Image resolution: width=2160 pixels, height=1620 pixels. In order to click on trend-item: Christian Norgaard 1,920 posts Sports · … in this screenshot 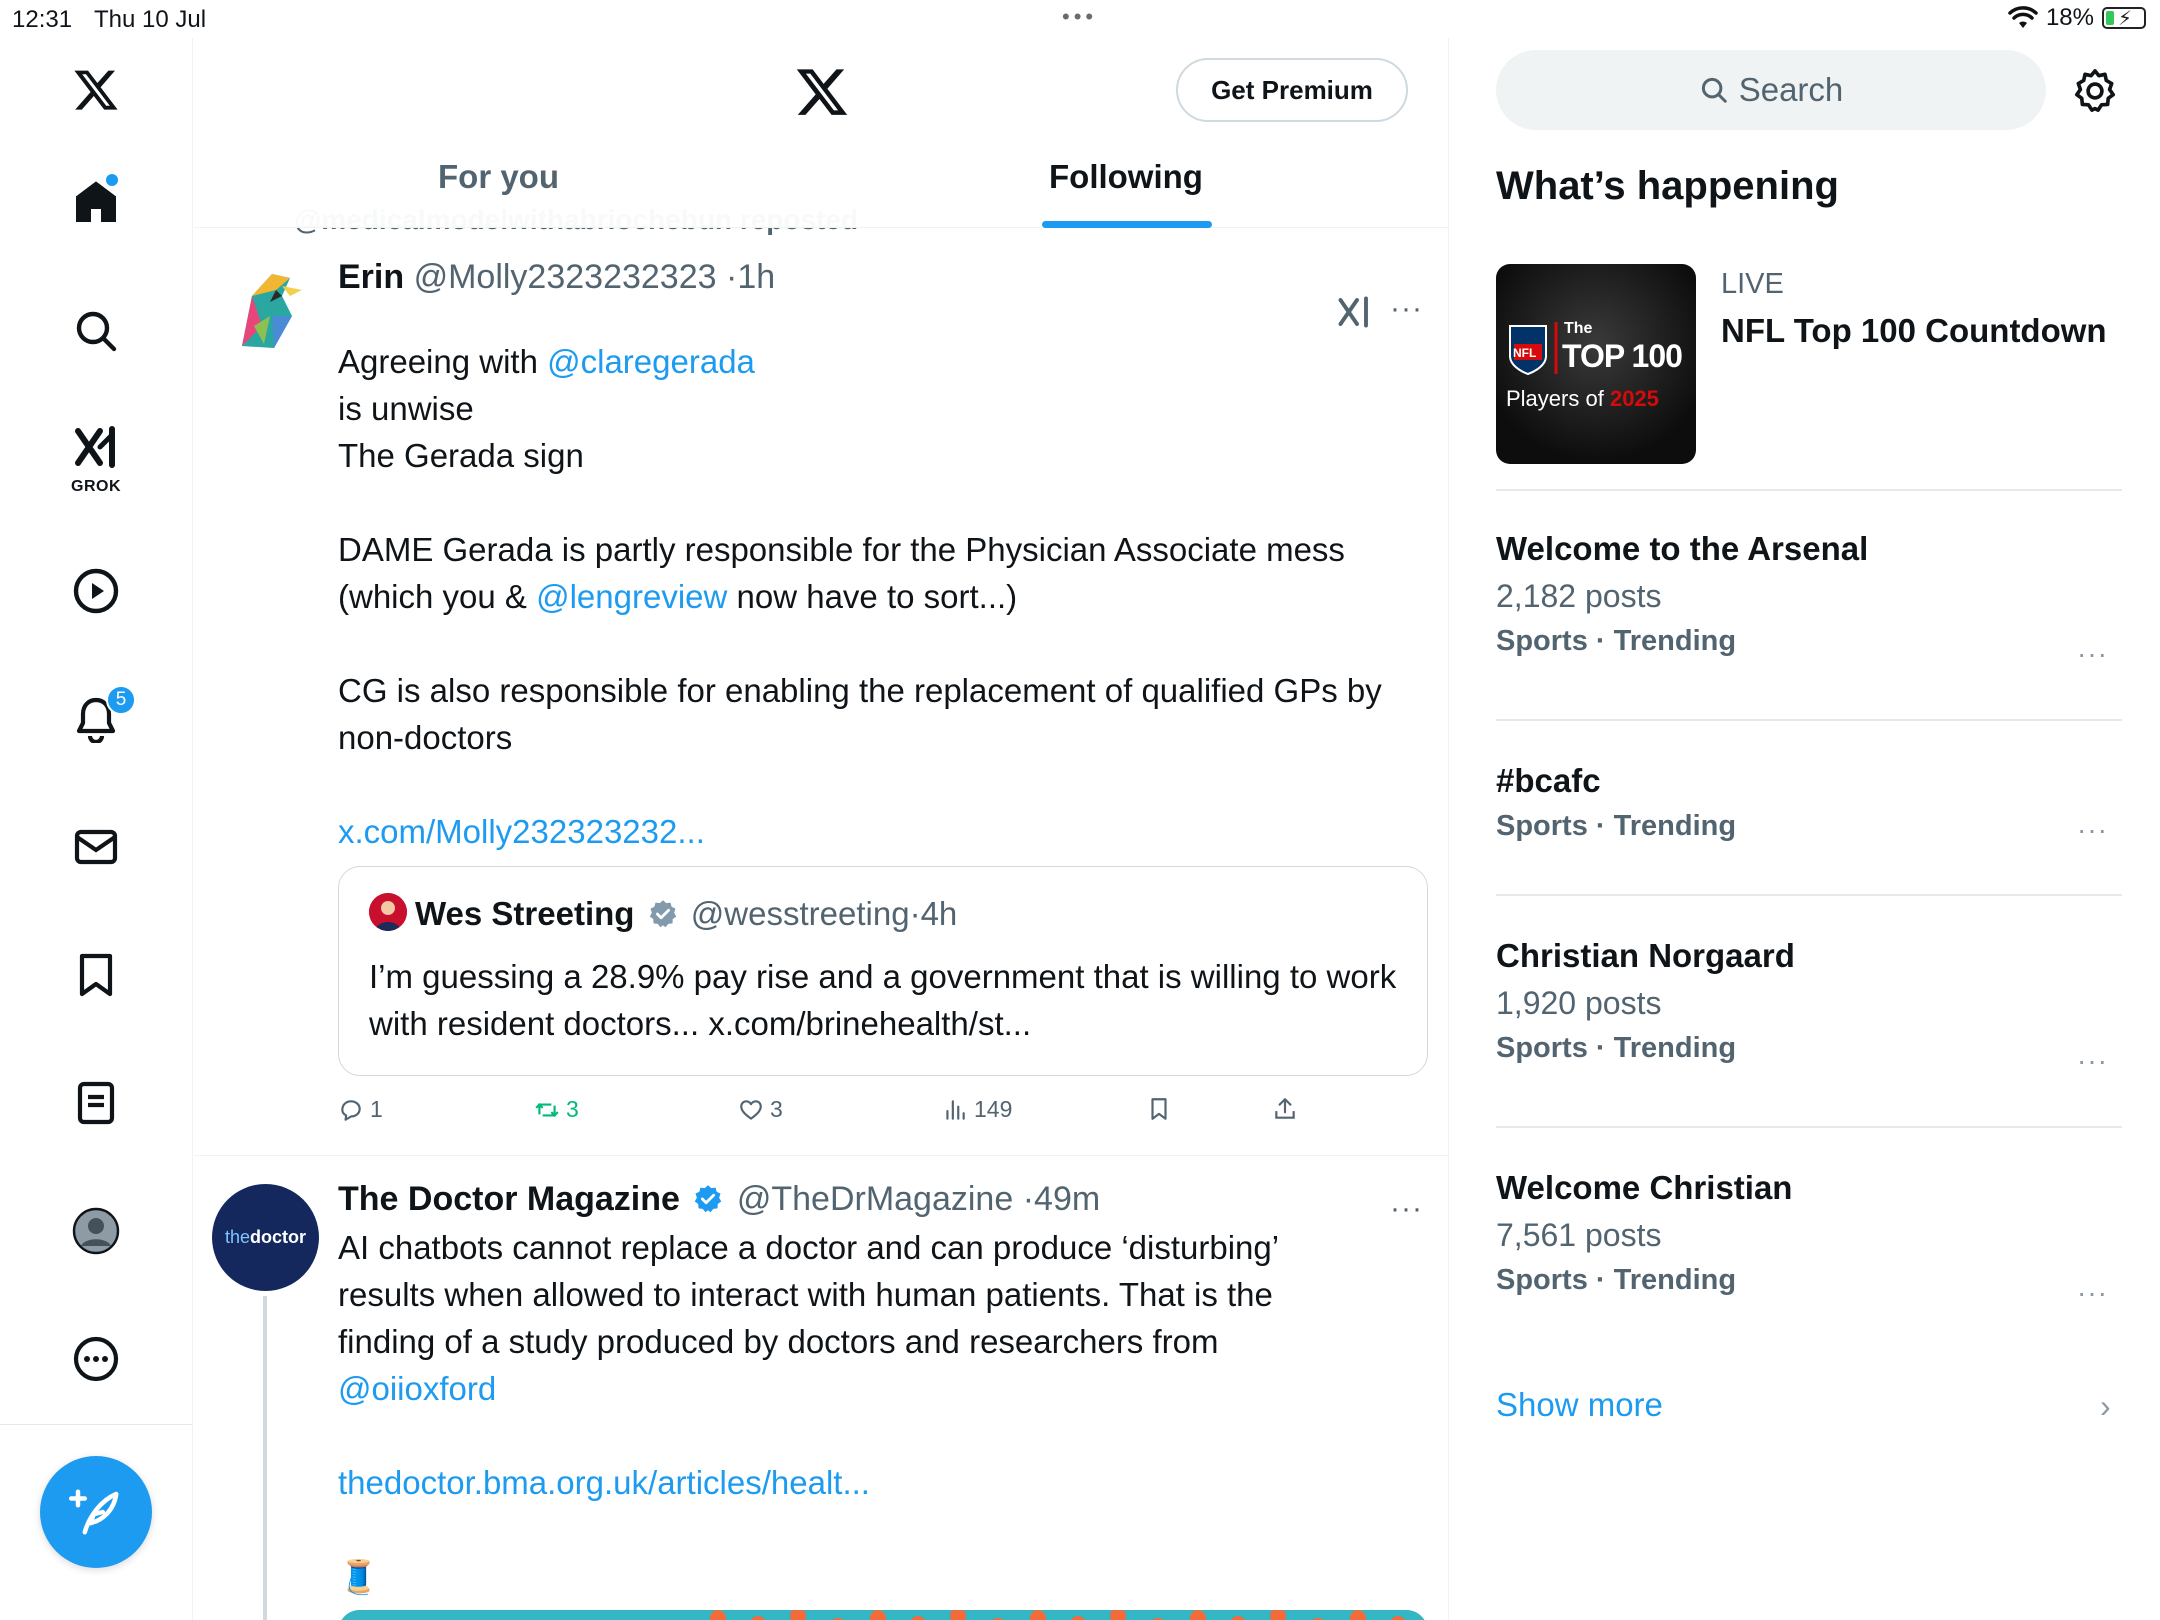, I will do `click(1809, 1006)`.